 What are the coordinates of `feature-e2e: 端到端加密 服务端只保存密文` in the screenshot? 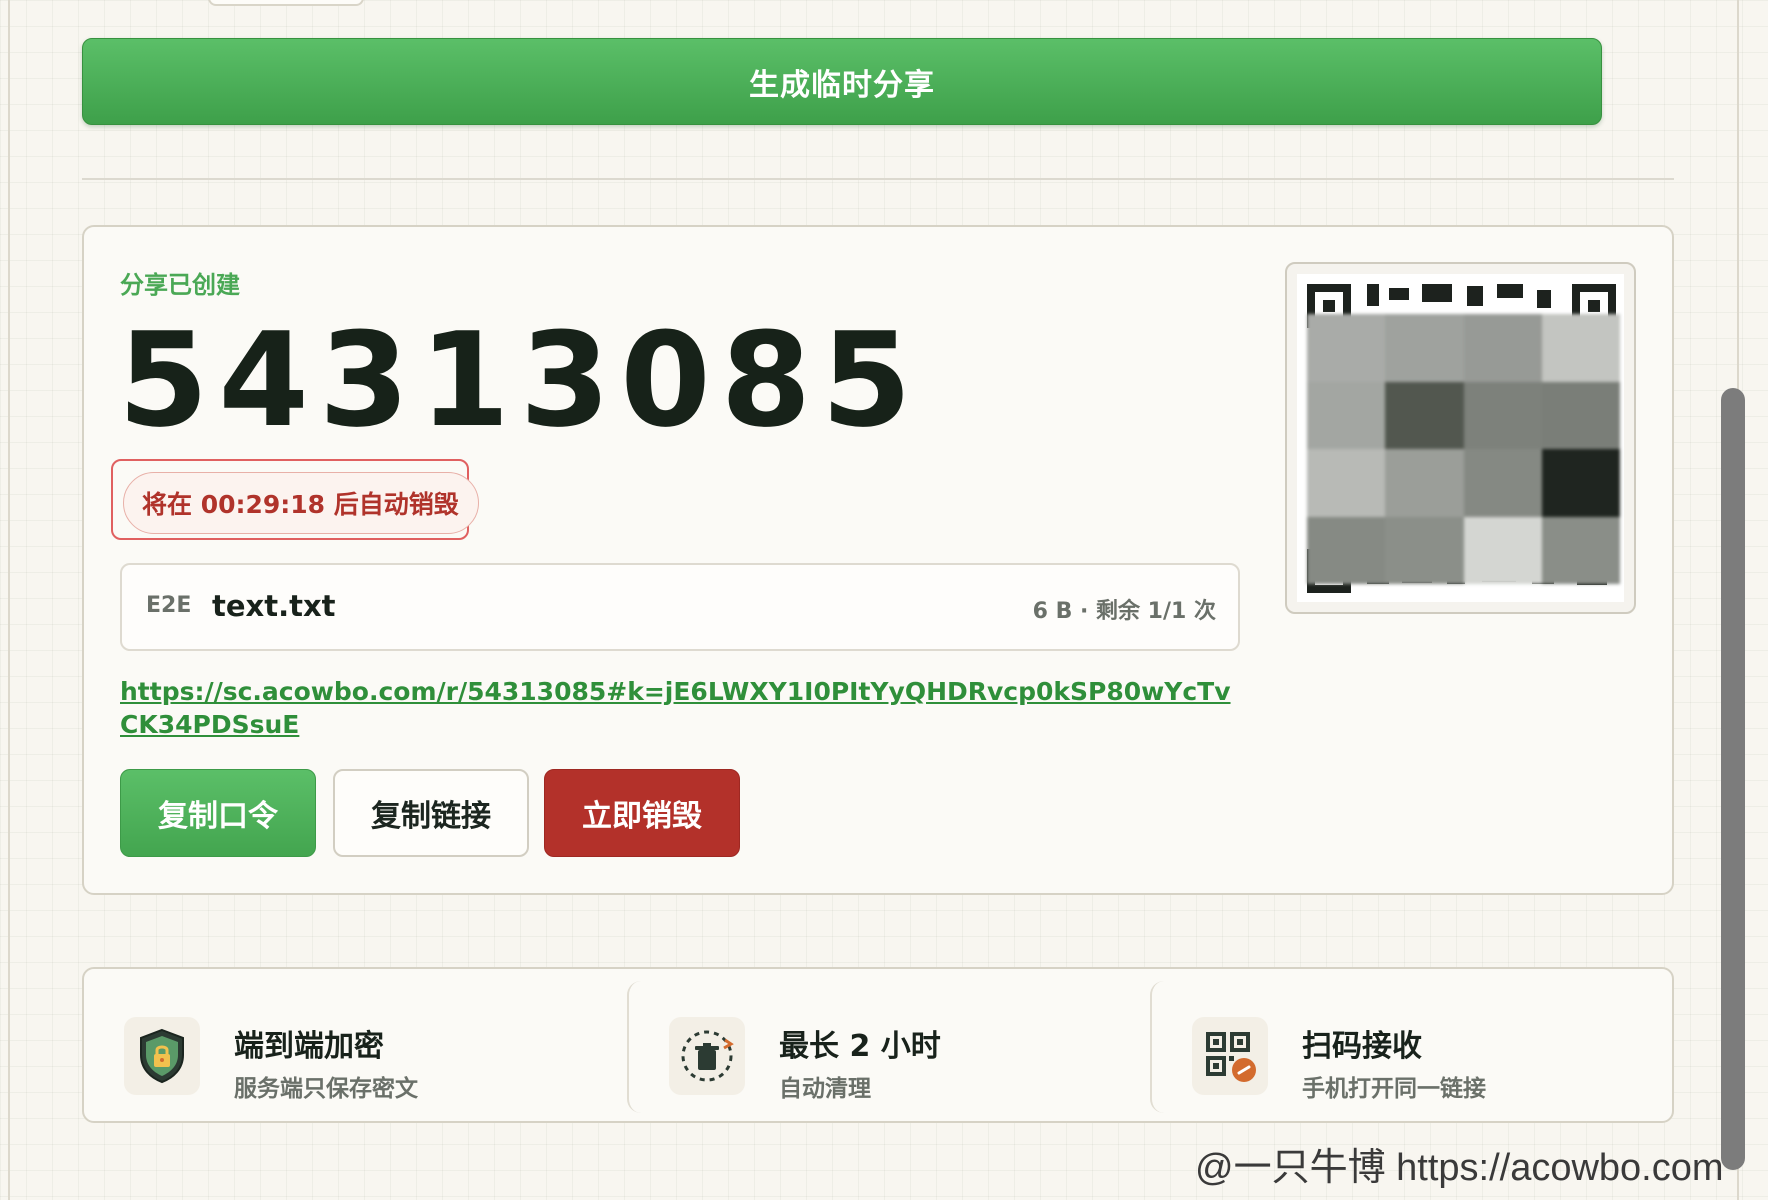 It's located at (338, 1047).